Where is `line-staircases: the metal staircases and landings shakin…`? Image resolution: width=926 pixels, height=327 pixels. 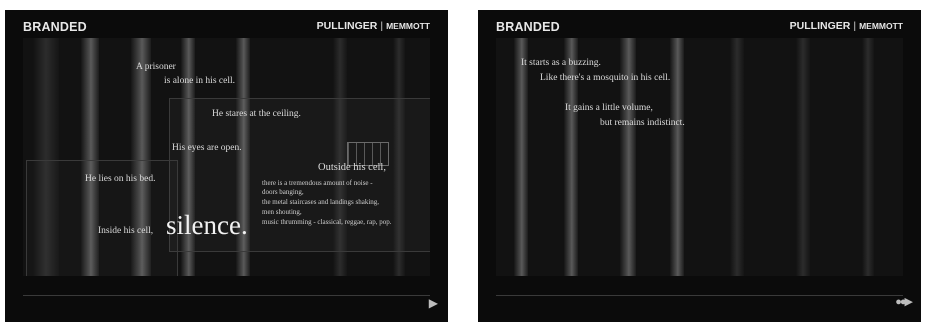 line-staircases: the metal staircases and landings shakin… is located at coordinates (321, 202).